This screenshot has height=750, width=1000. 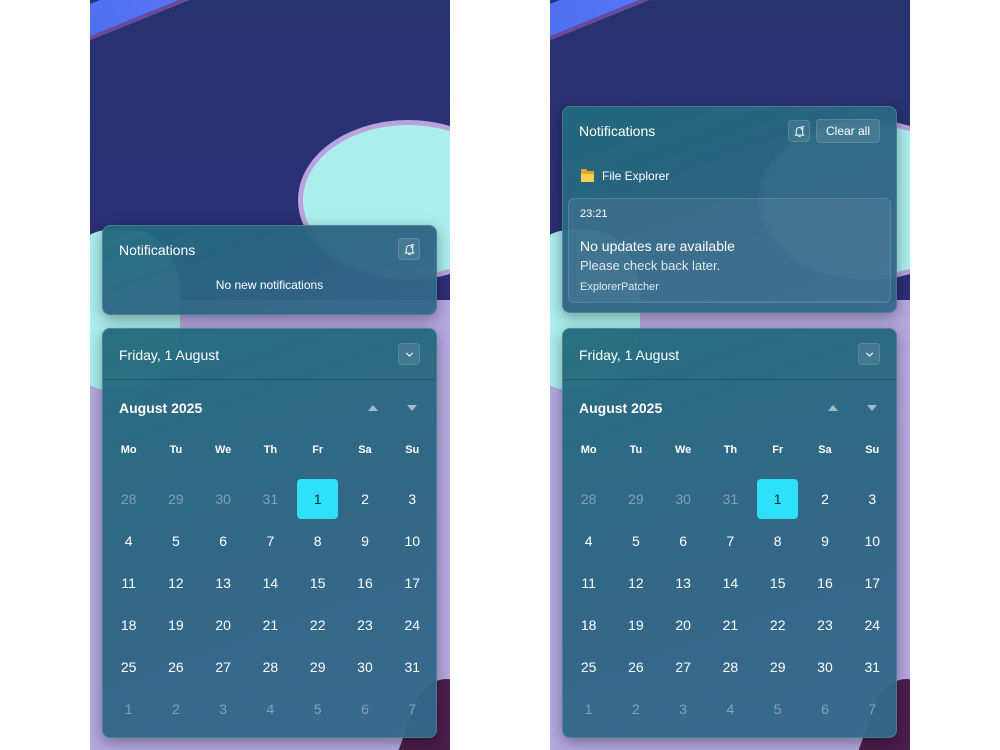 I want to click on clear-all-button: Clear all, so click(x=847, y=131).